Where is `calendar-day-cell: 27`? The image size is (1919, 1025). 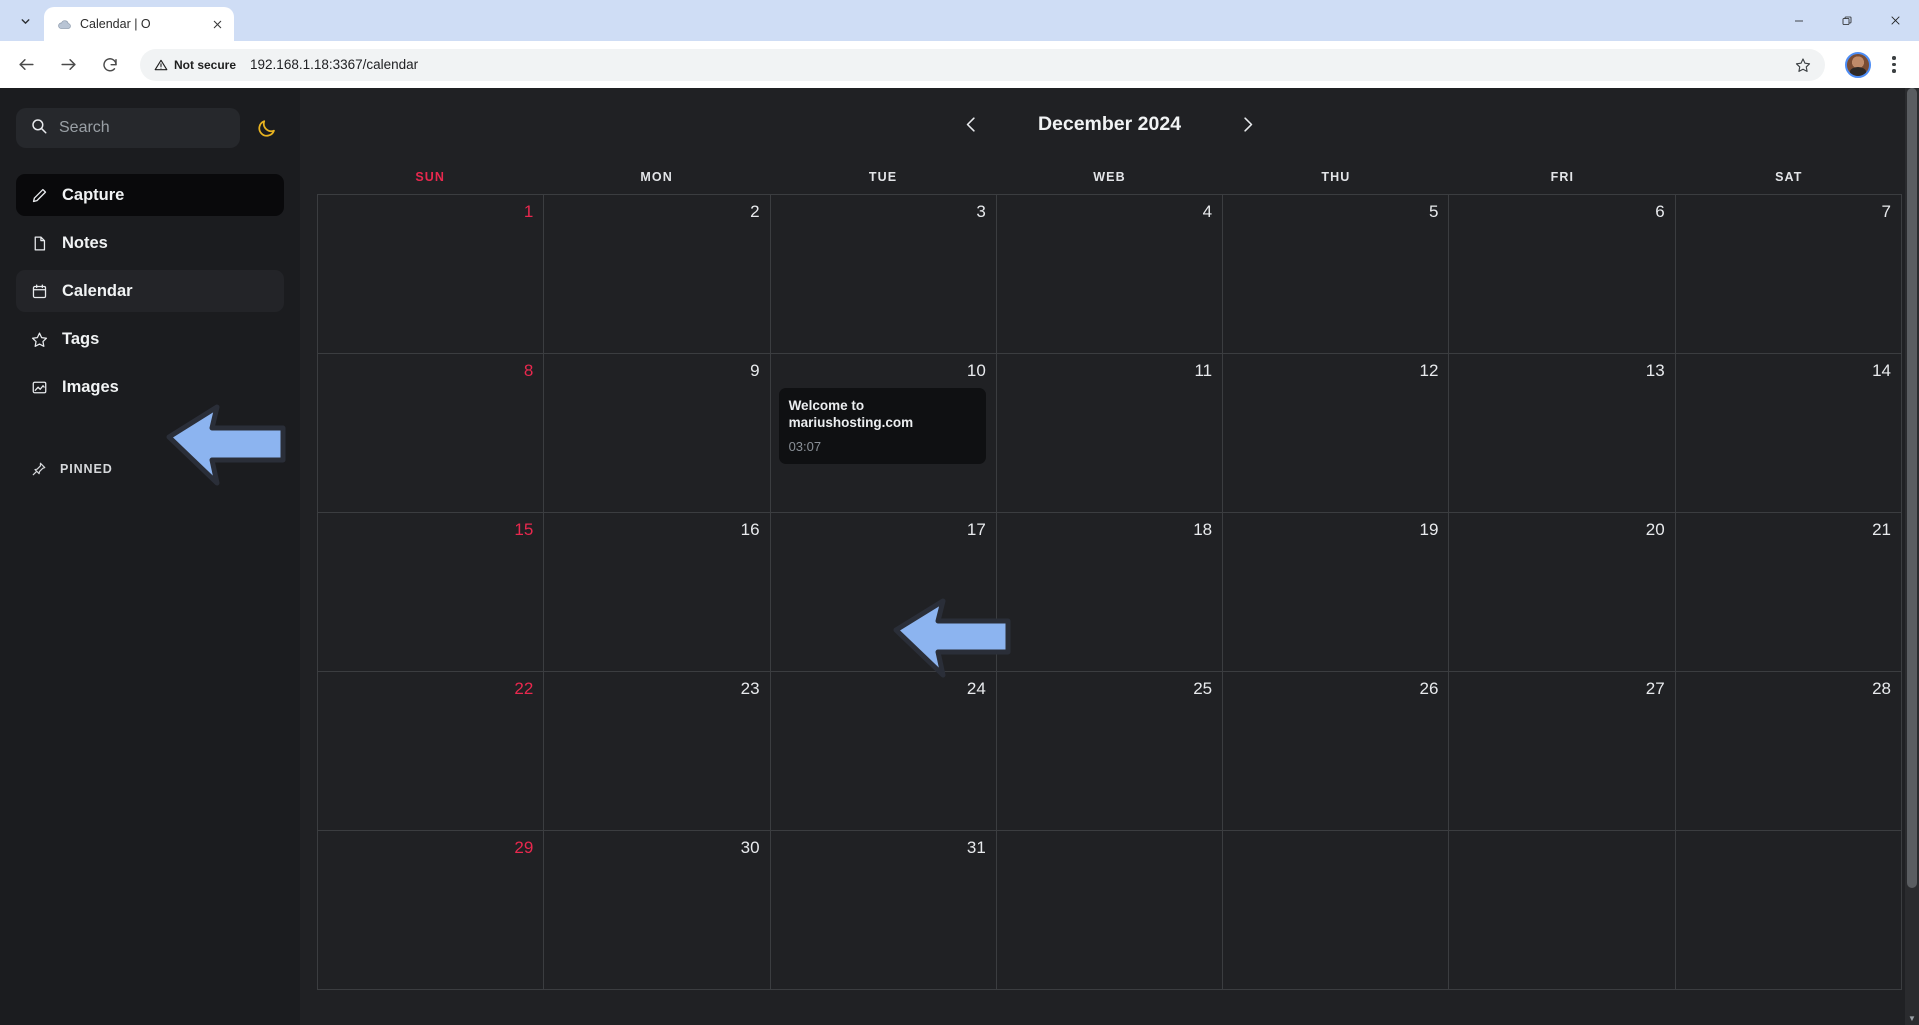 calendar-day-cell: 27 is located at coordinates (1562, 751).